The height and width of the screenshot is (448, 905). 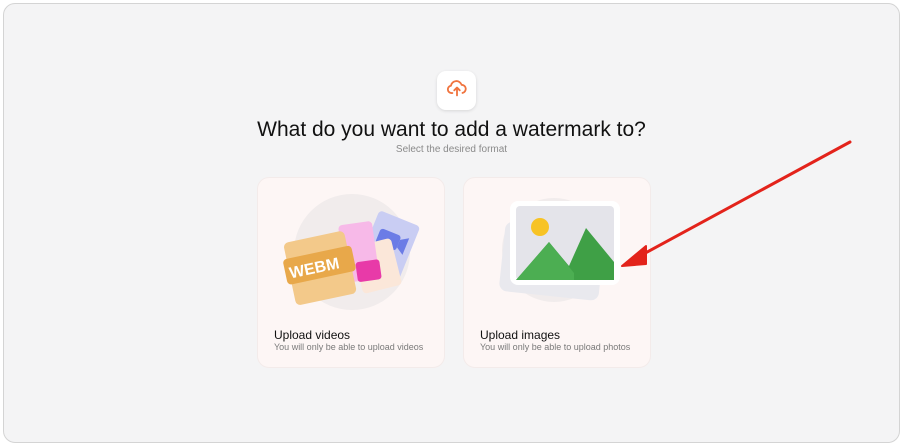 I want to click on image-illustration, so click(x=559, y=250).